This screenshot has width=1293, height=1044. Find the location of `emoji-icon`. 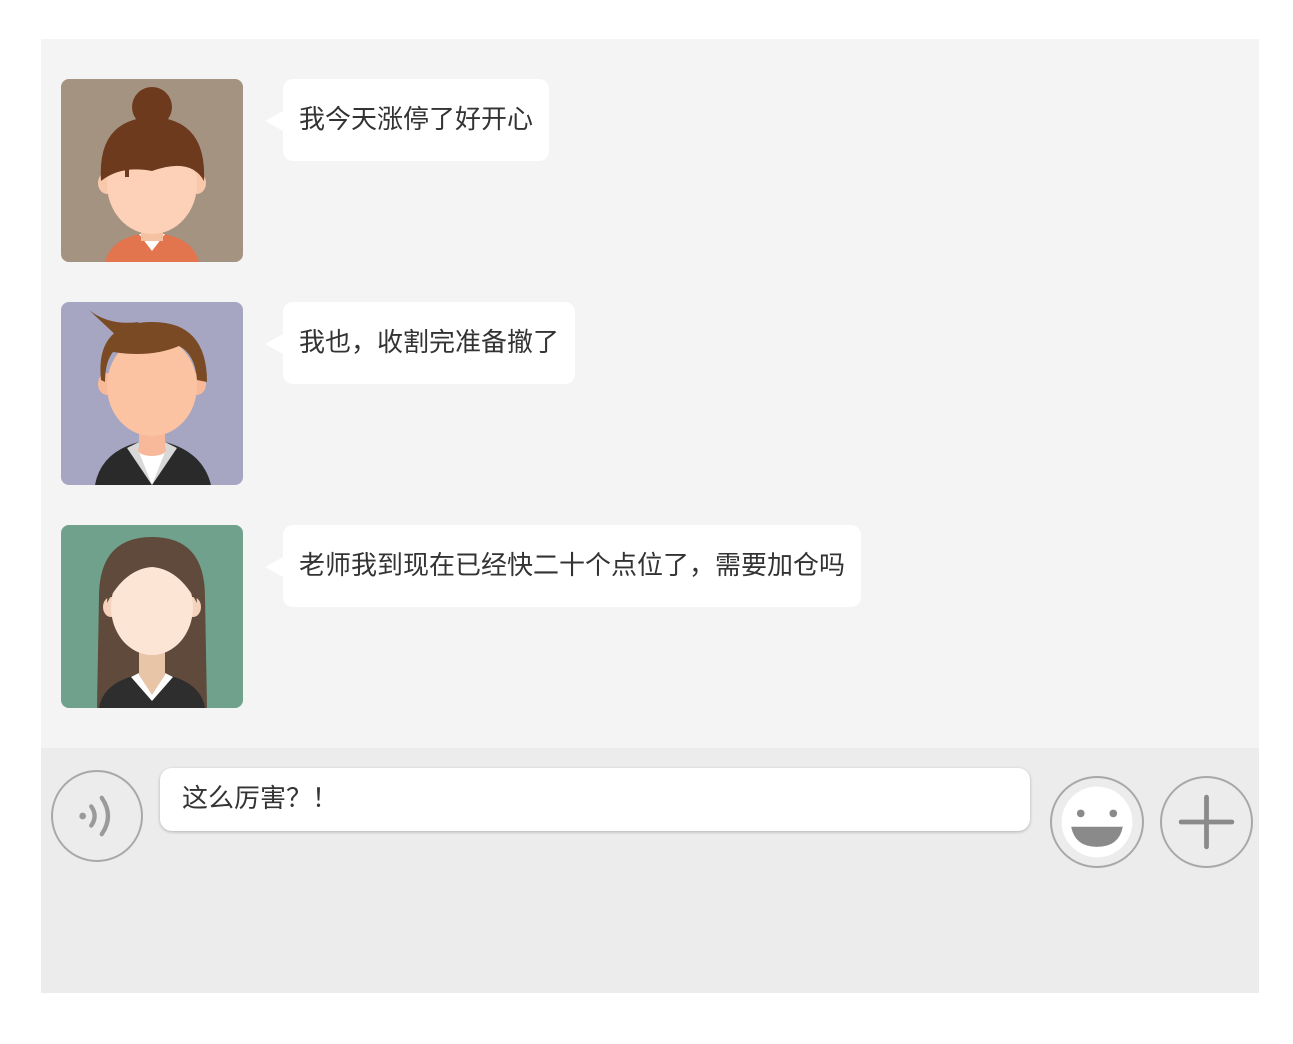

emoji-icon is located at coordinates (1097, 822).